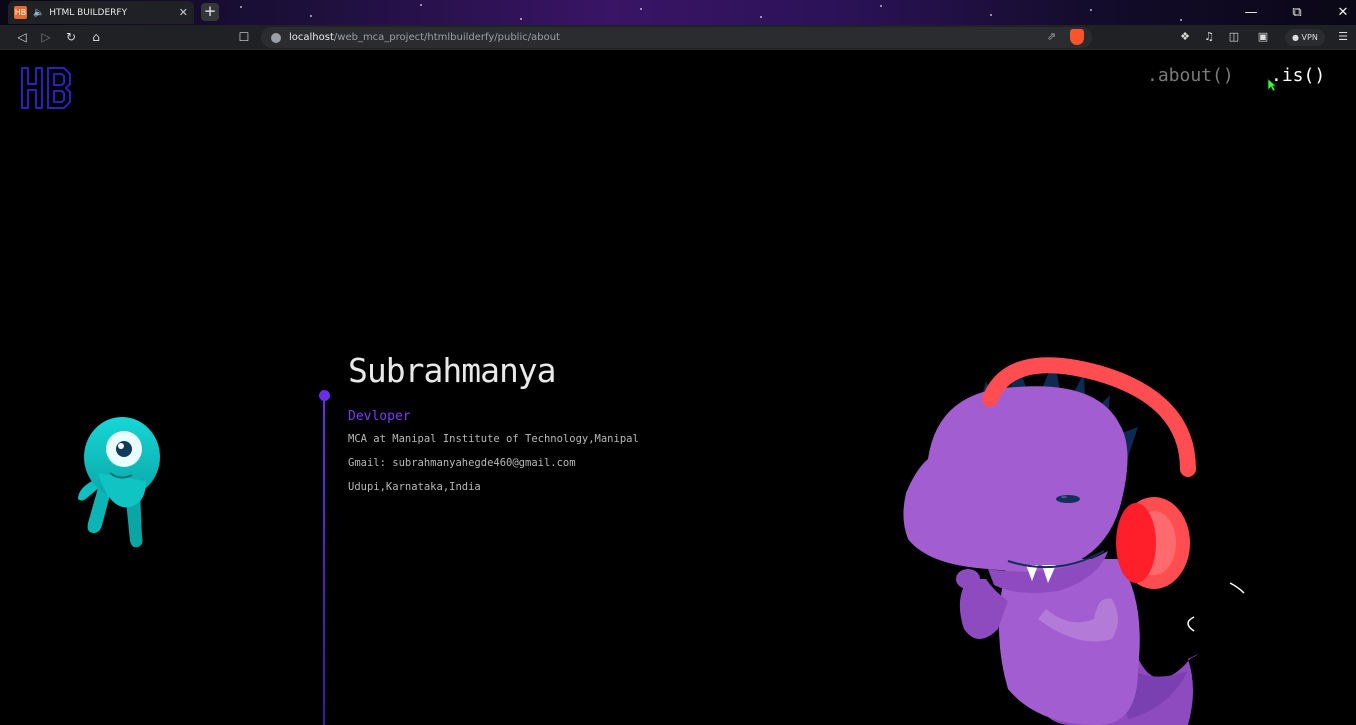  I want to click on profile-role: Devloper, so click(379, 416).